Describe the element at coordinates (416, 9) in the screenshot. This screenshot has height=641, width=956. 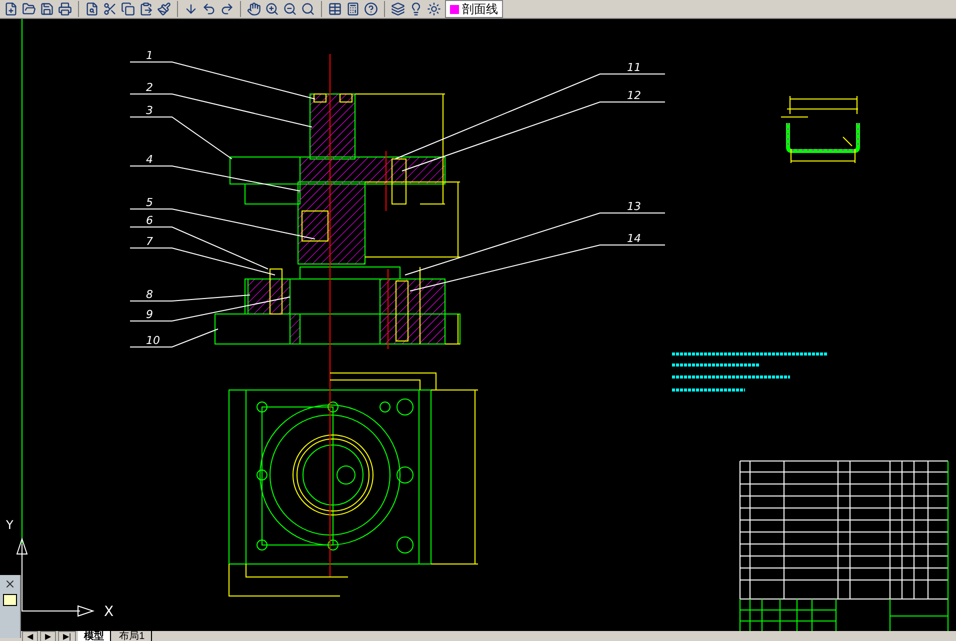
I see `lightbulb-icon` at that location.